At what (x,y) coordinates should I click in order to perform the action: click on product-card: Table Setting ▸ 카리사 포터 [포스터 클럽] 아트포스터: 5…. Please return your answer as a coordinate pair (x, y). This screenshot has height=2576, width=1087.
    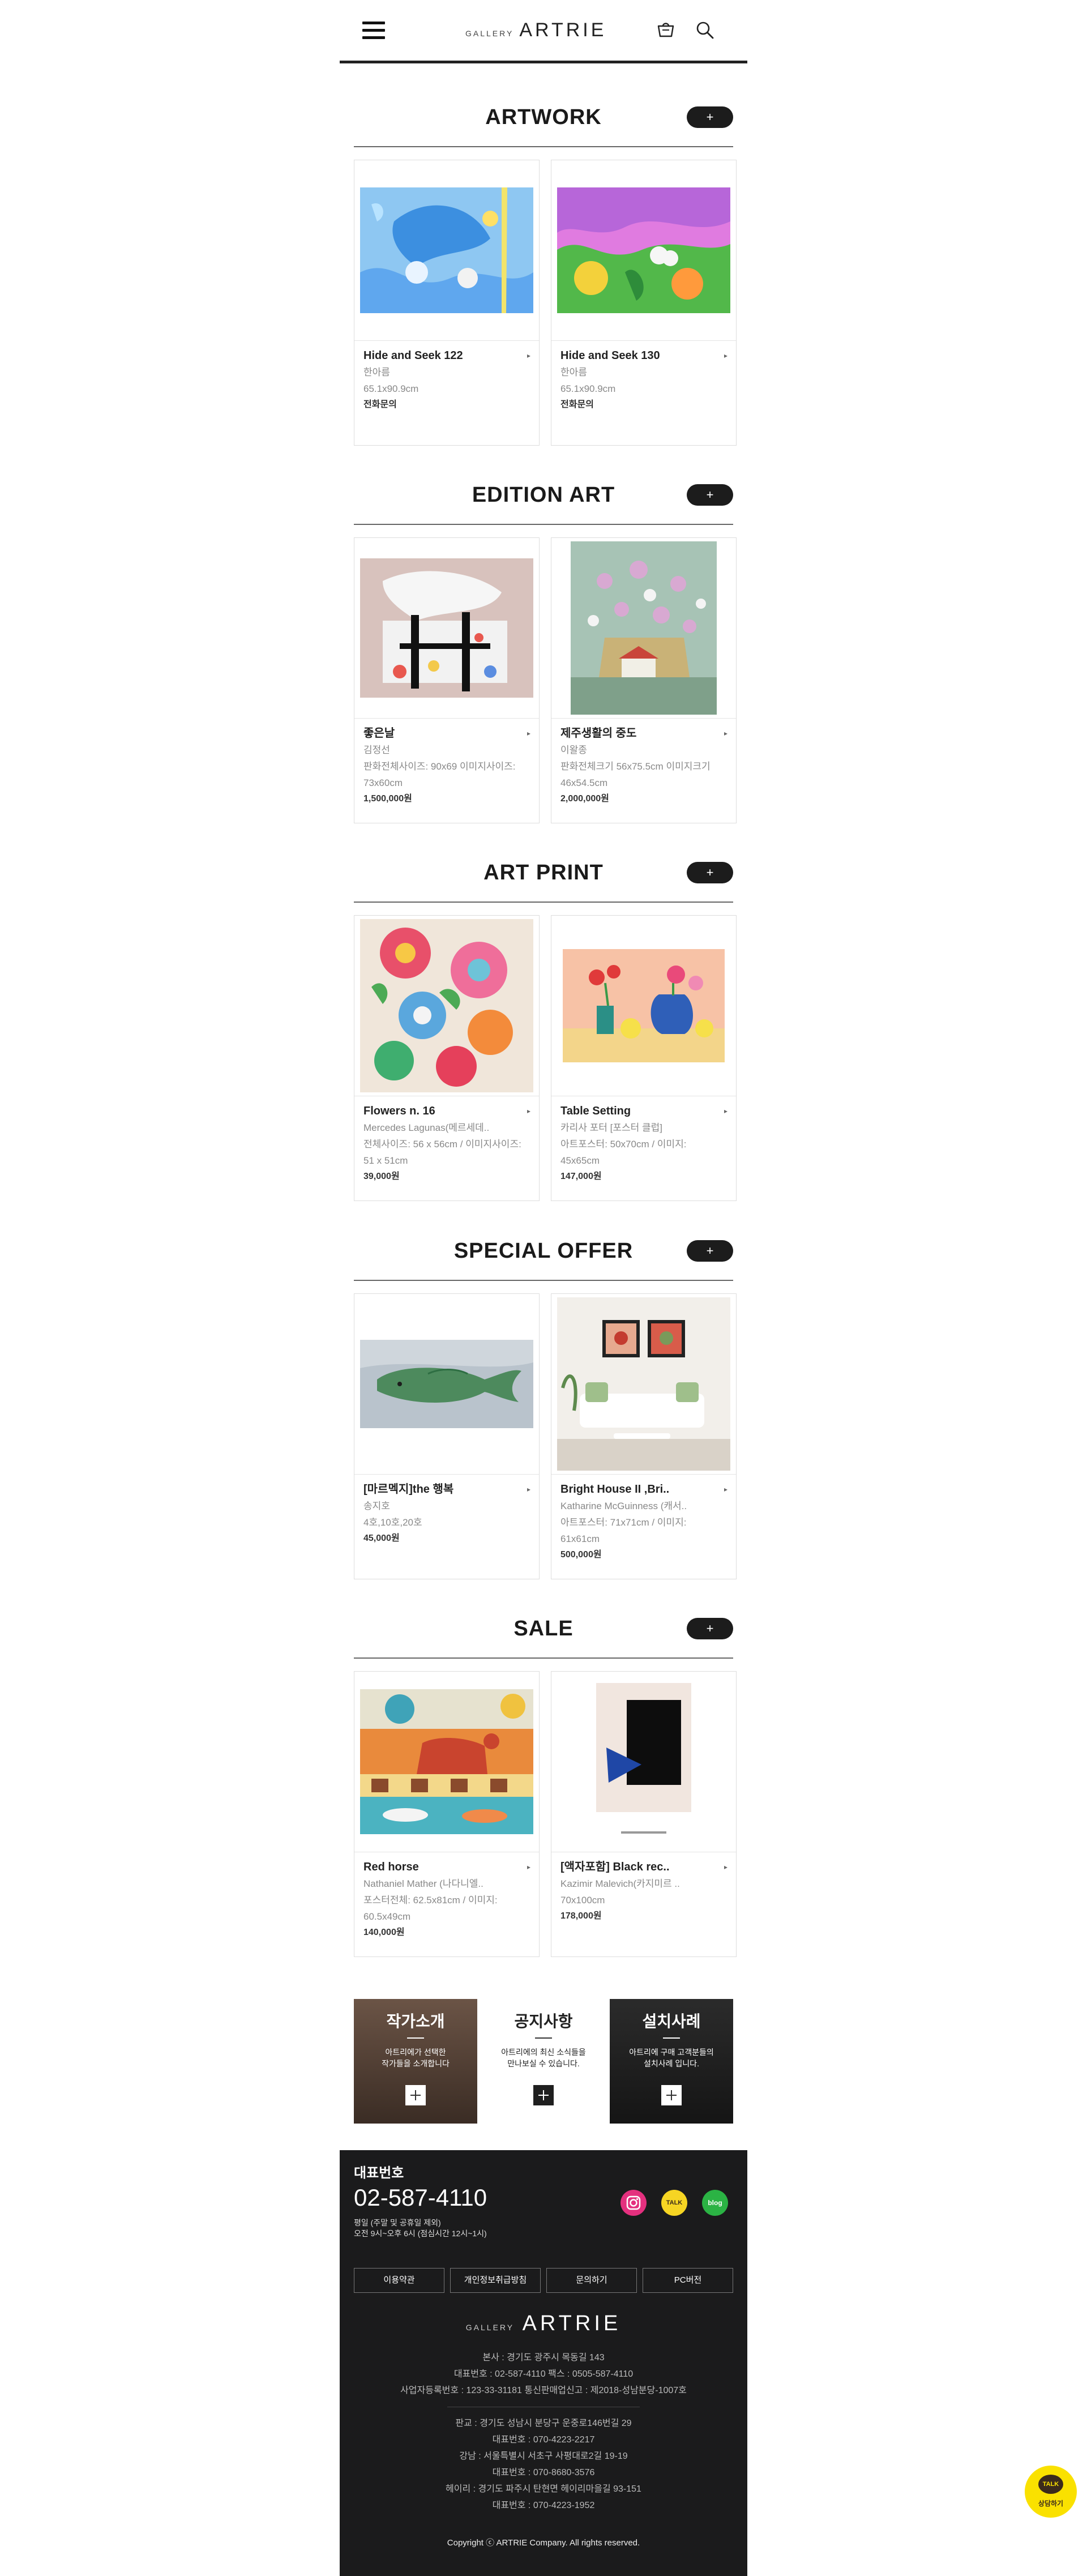
    Looking at the image, I should click on (644, 1058).